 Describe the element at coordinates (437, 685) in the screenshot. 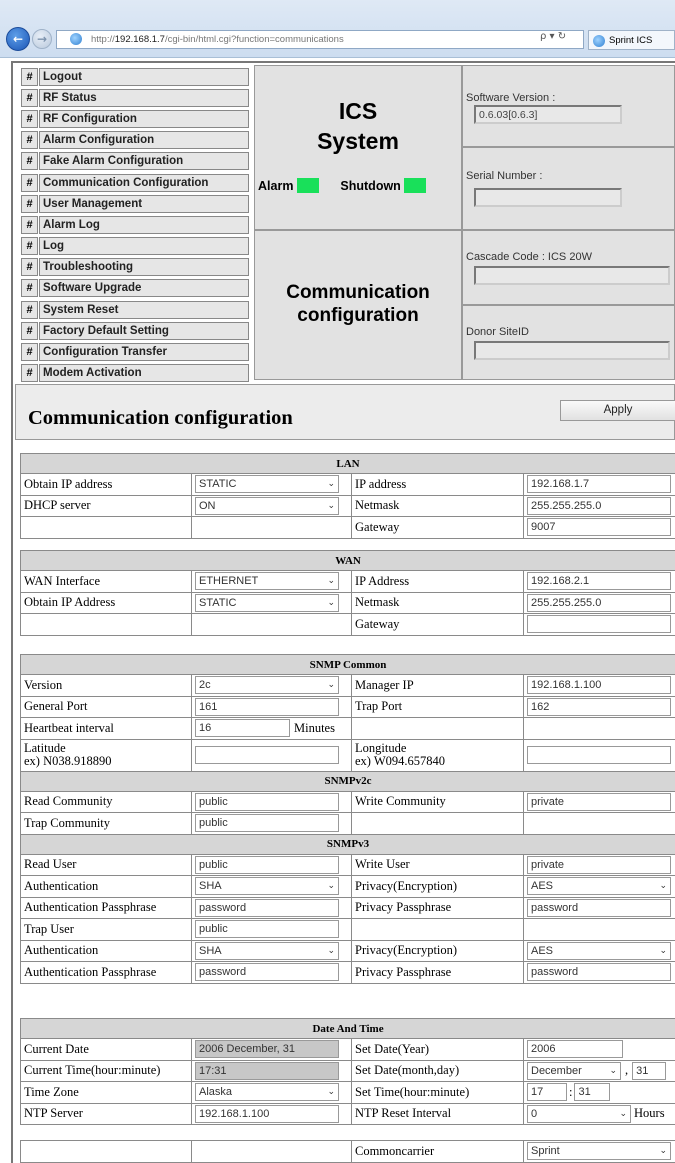

I see `manager-ip-label: Manager IP` at that location.